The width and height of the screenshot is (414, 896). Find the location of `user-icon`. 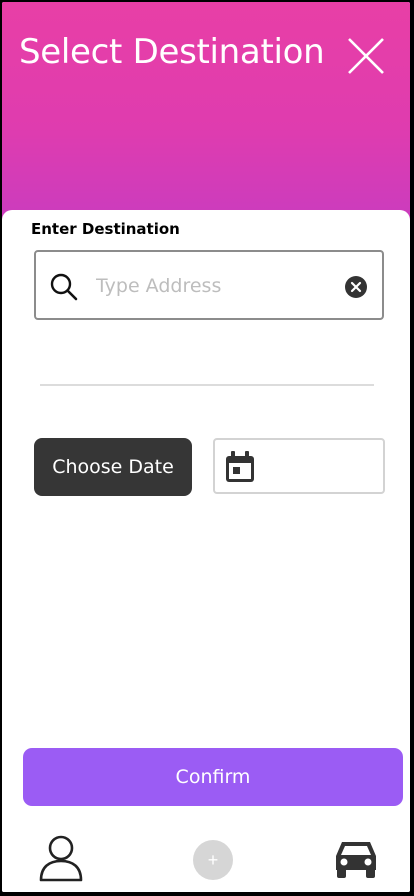

user-icon is located at coordinates (61, 858).